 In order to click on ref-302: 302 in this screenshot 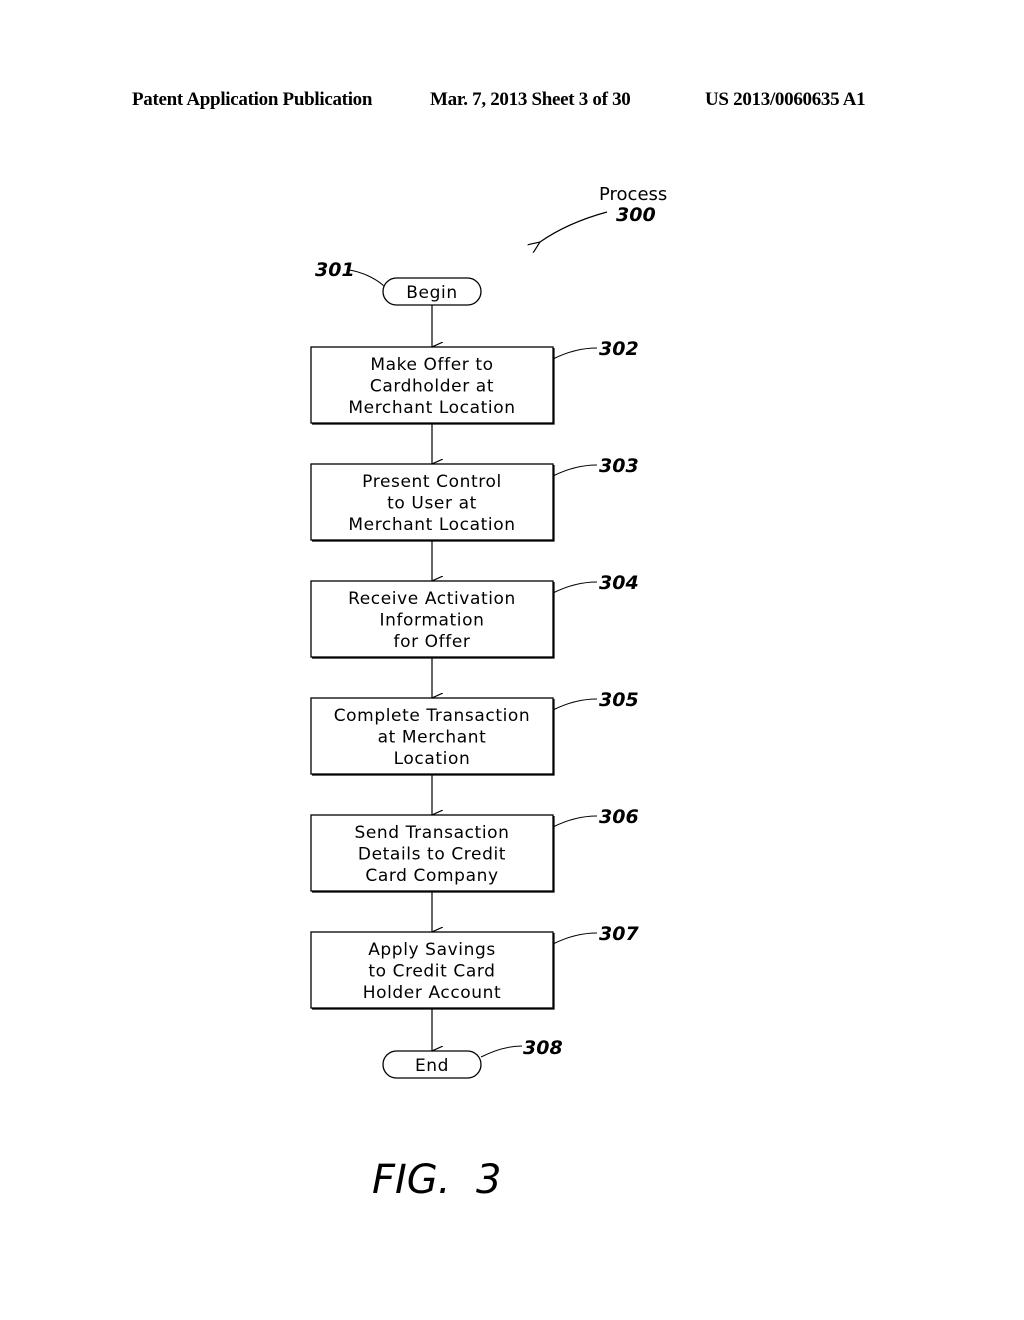, I will do `click(619, 349)`.